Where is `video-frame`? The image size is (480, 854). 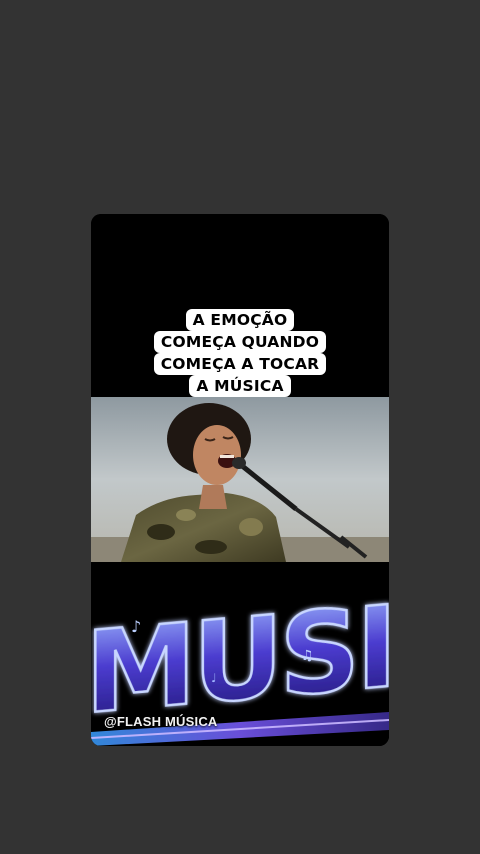 video-frame is located at coordinates (240, 479).